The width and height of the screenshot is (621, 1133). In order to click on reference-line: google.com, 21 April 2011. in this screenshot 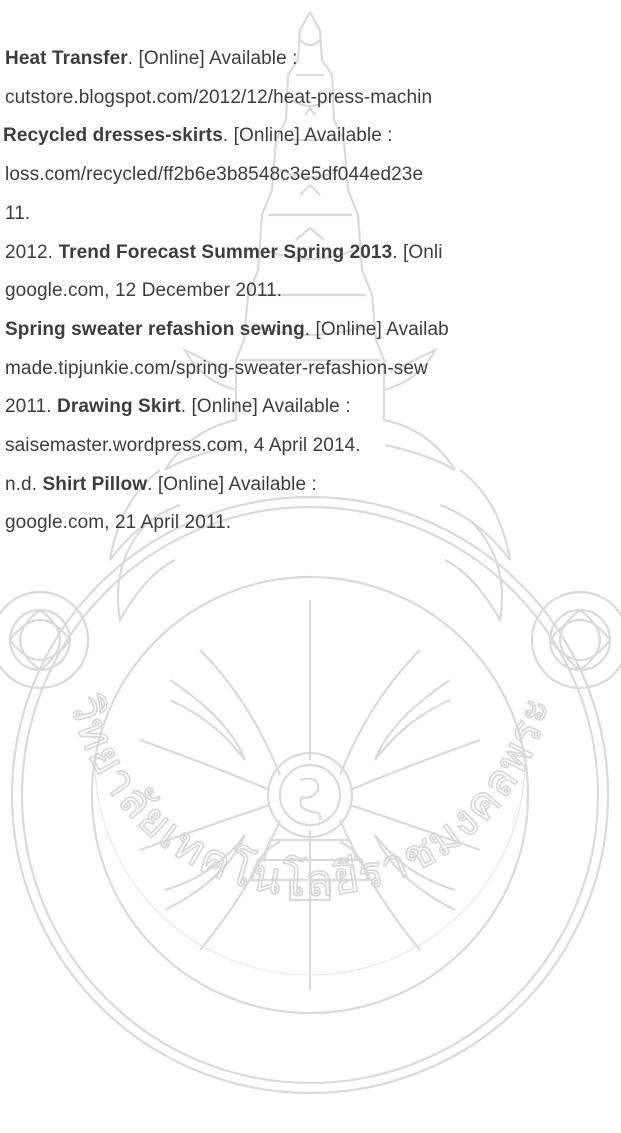, I will do `click(118, 523)`.